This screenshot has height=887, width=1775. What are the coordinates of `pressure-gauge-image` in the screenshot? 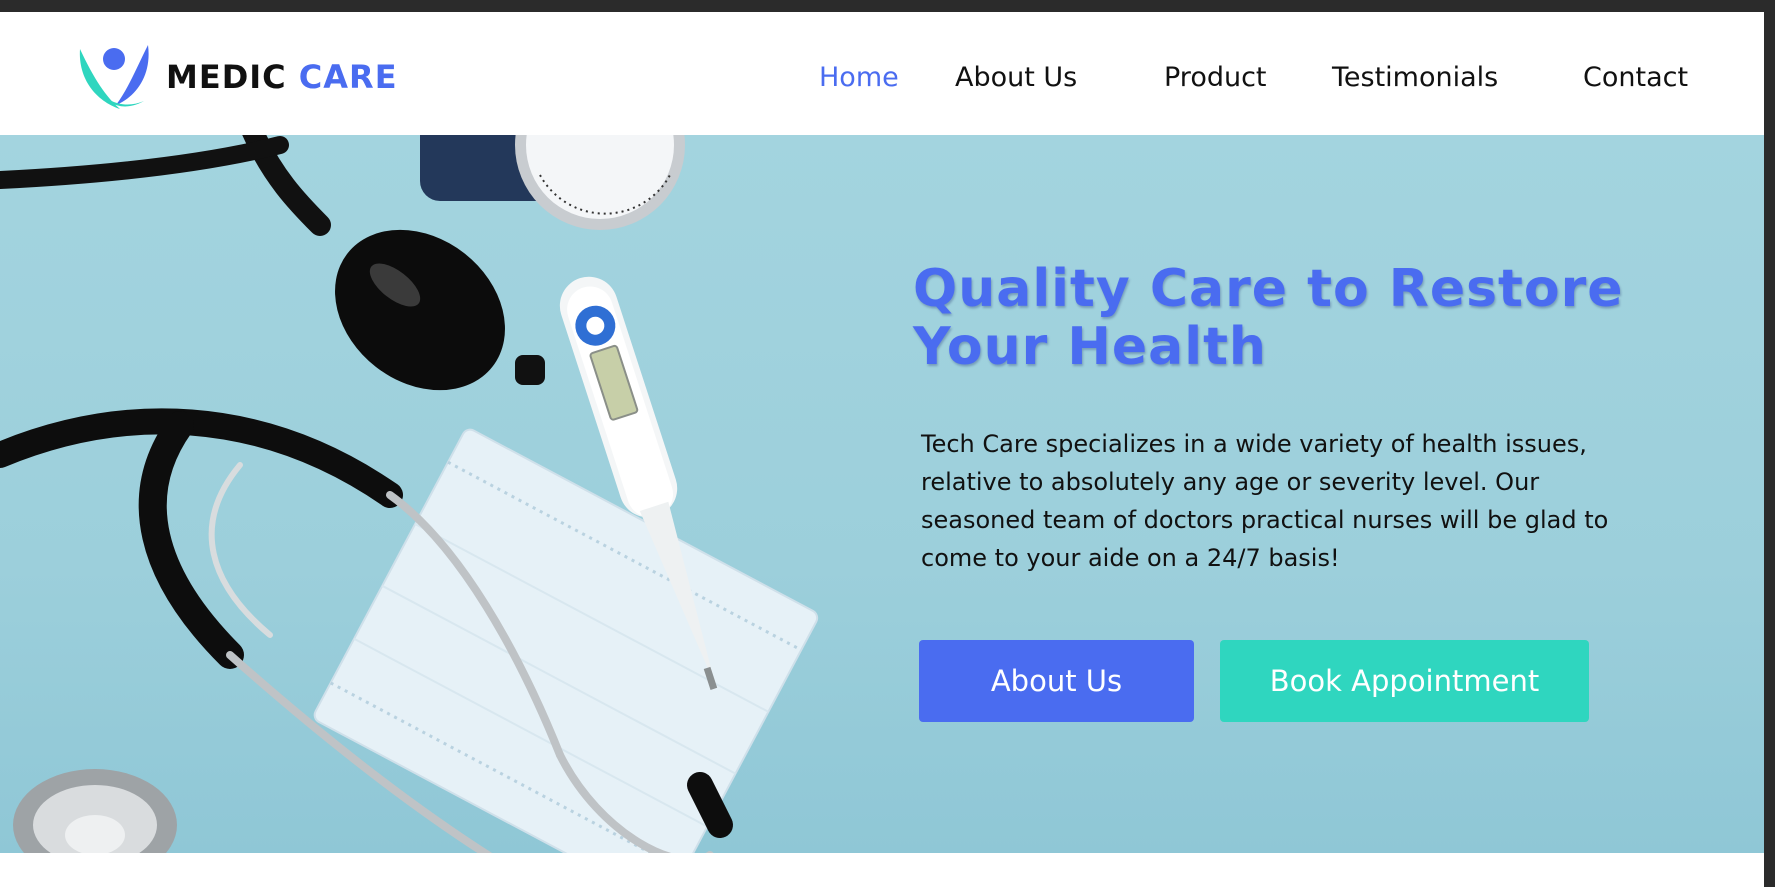 It's located at (552, 182).